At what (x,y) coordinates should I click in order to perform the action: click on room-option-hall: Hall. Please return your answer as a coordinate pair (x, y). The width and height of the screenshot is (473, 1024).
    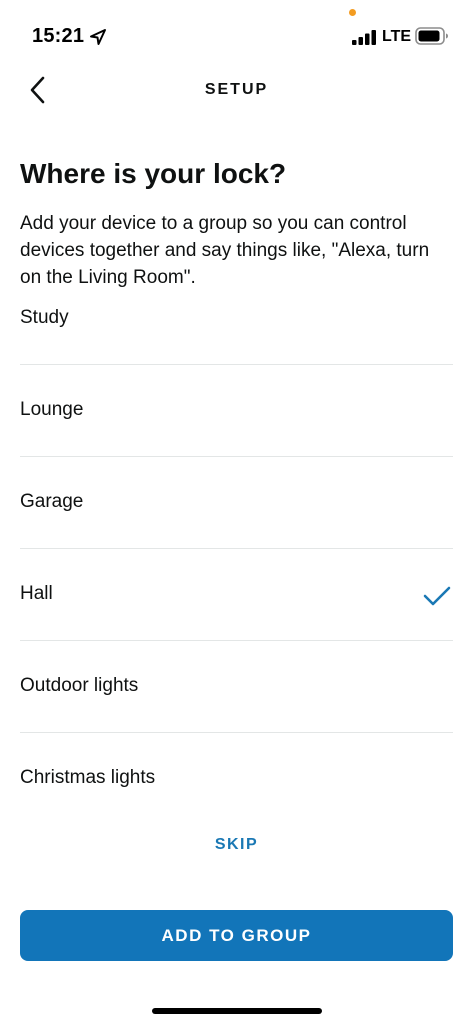
    Looking at the image, I should click on (236, 595).